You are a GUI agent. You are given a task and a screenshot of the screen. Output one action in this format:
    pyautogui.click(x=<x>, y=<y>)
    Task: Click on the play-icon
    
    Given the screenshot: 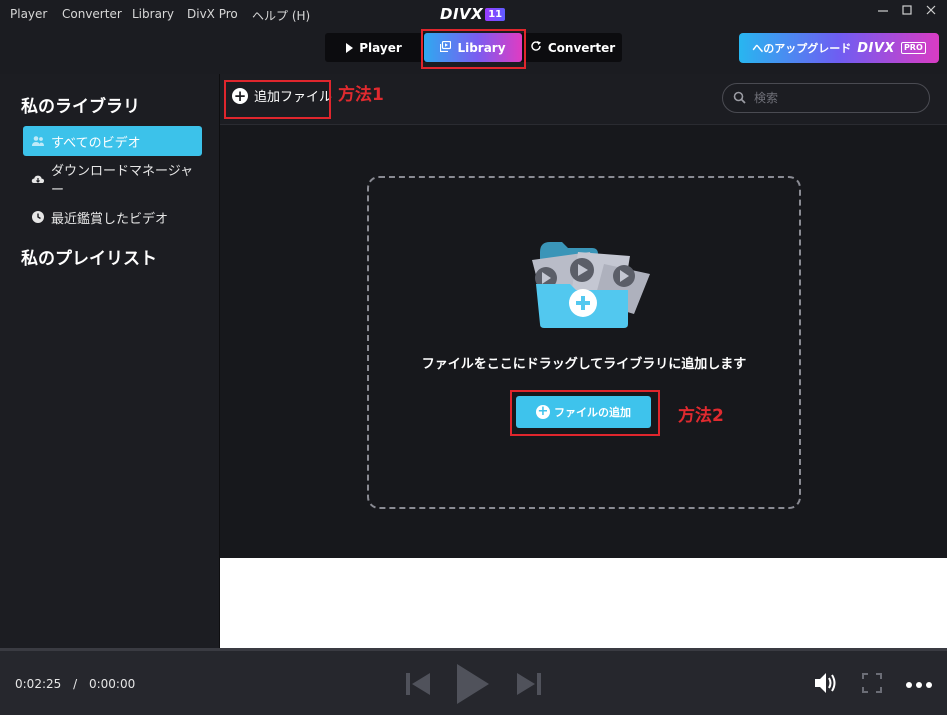 What is the action you would take?
    pyautogui.click(x=350, y=47)
    